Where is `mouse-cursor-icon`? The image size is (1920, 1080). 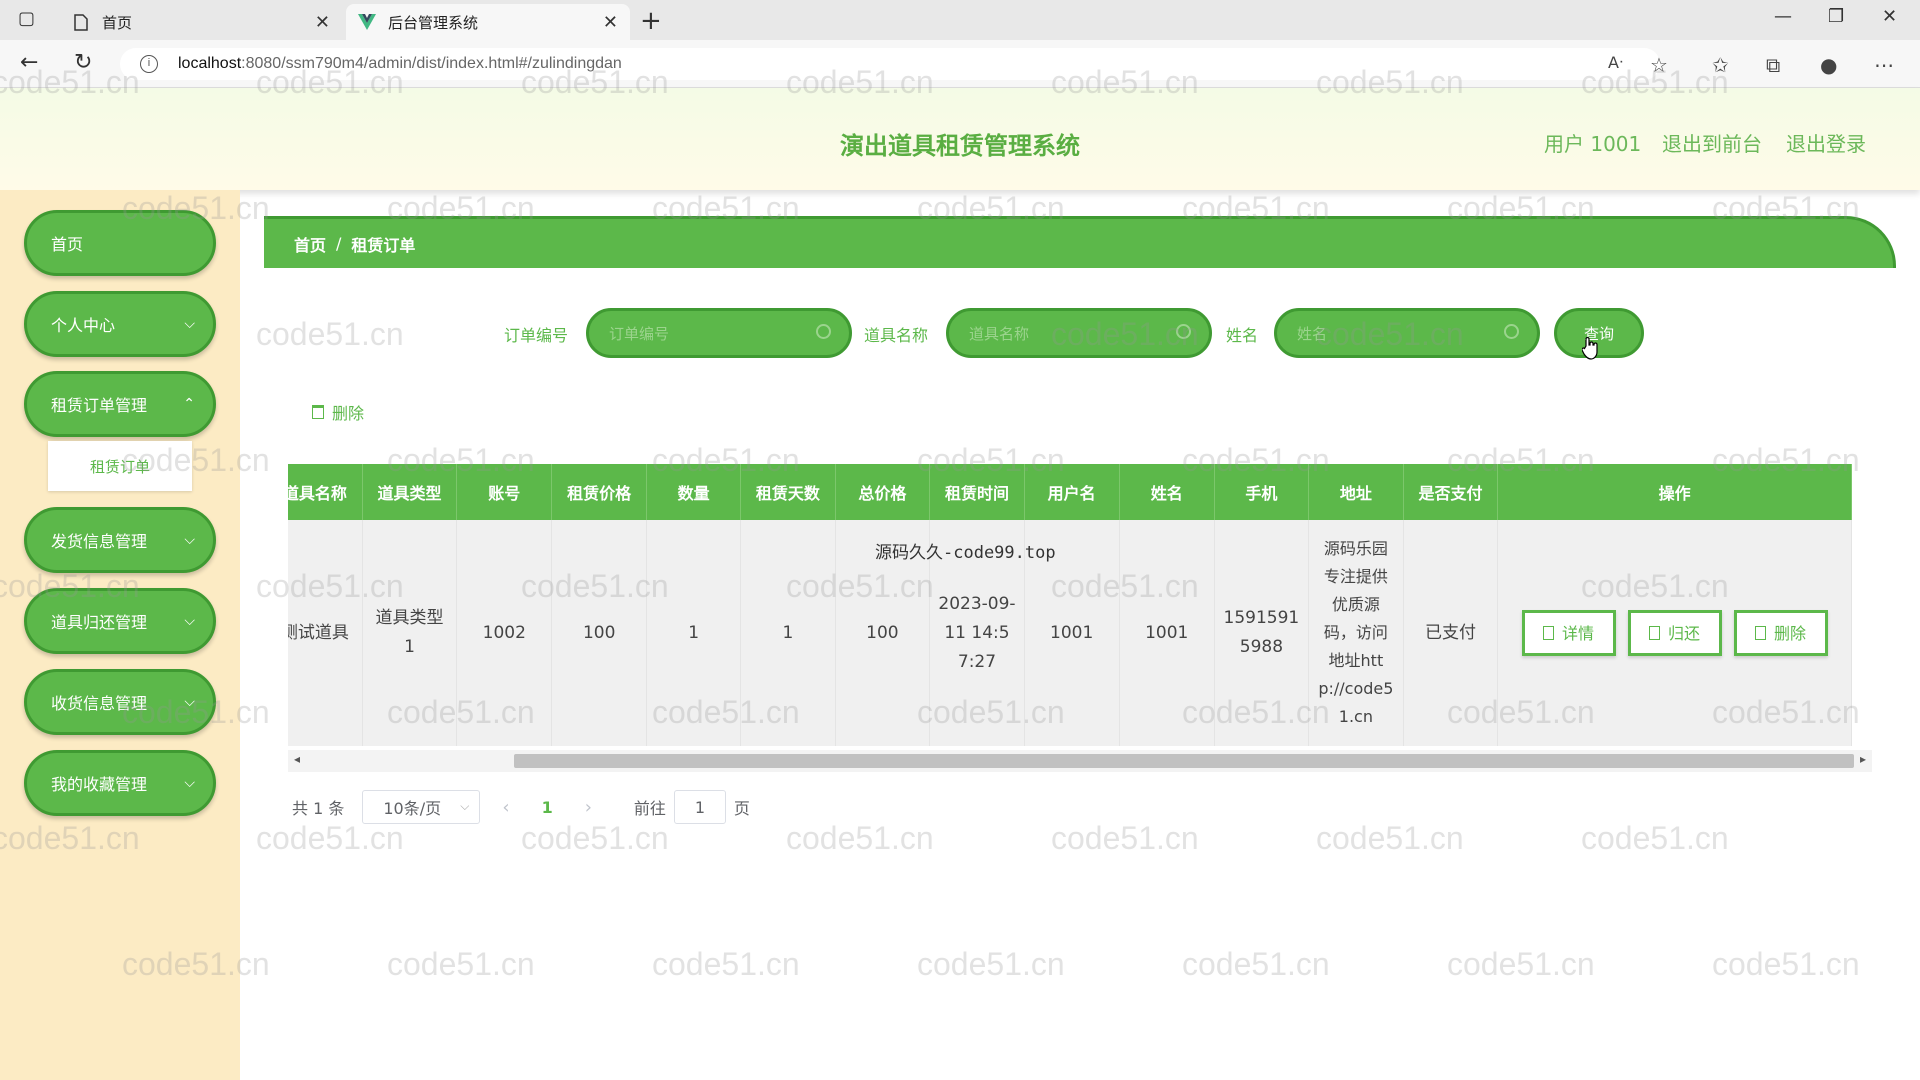
mouse-cursor-icon is located at coordinates (1590, 348).